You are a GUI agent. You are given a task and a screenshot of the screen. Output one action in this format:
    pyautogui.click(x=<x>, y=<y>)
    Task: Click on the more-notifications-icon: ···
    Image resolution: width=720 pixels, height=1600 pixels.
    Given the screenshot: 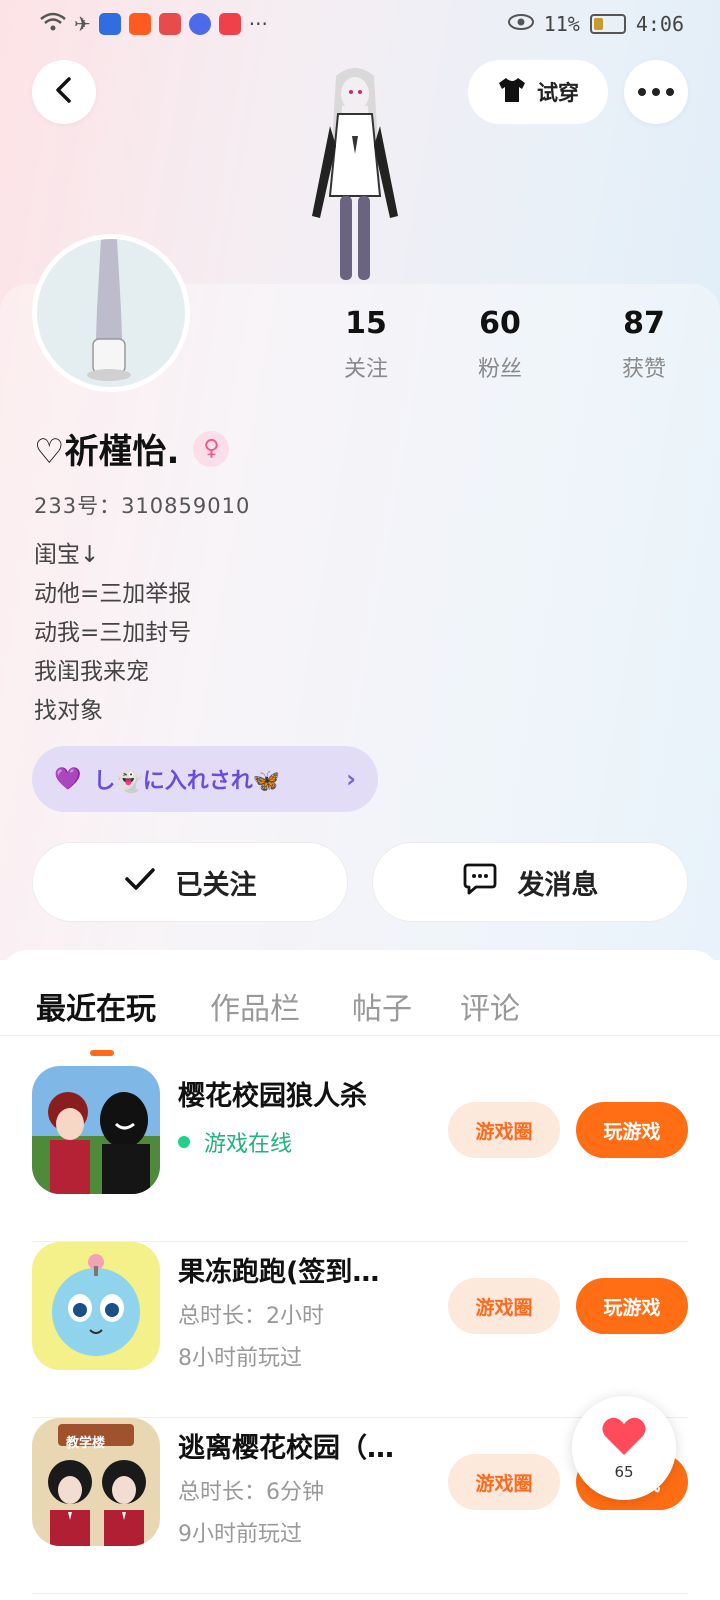 What is the action you would take?
    pyautogui.click(x=258, y=24)
    